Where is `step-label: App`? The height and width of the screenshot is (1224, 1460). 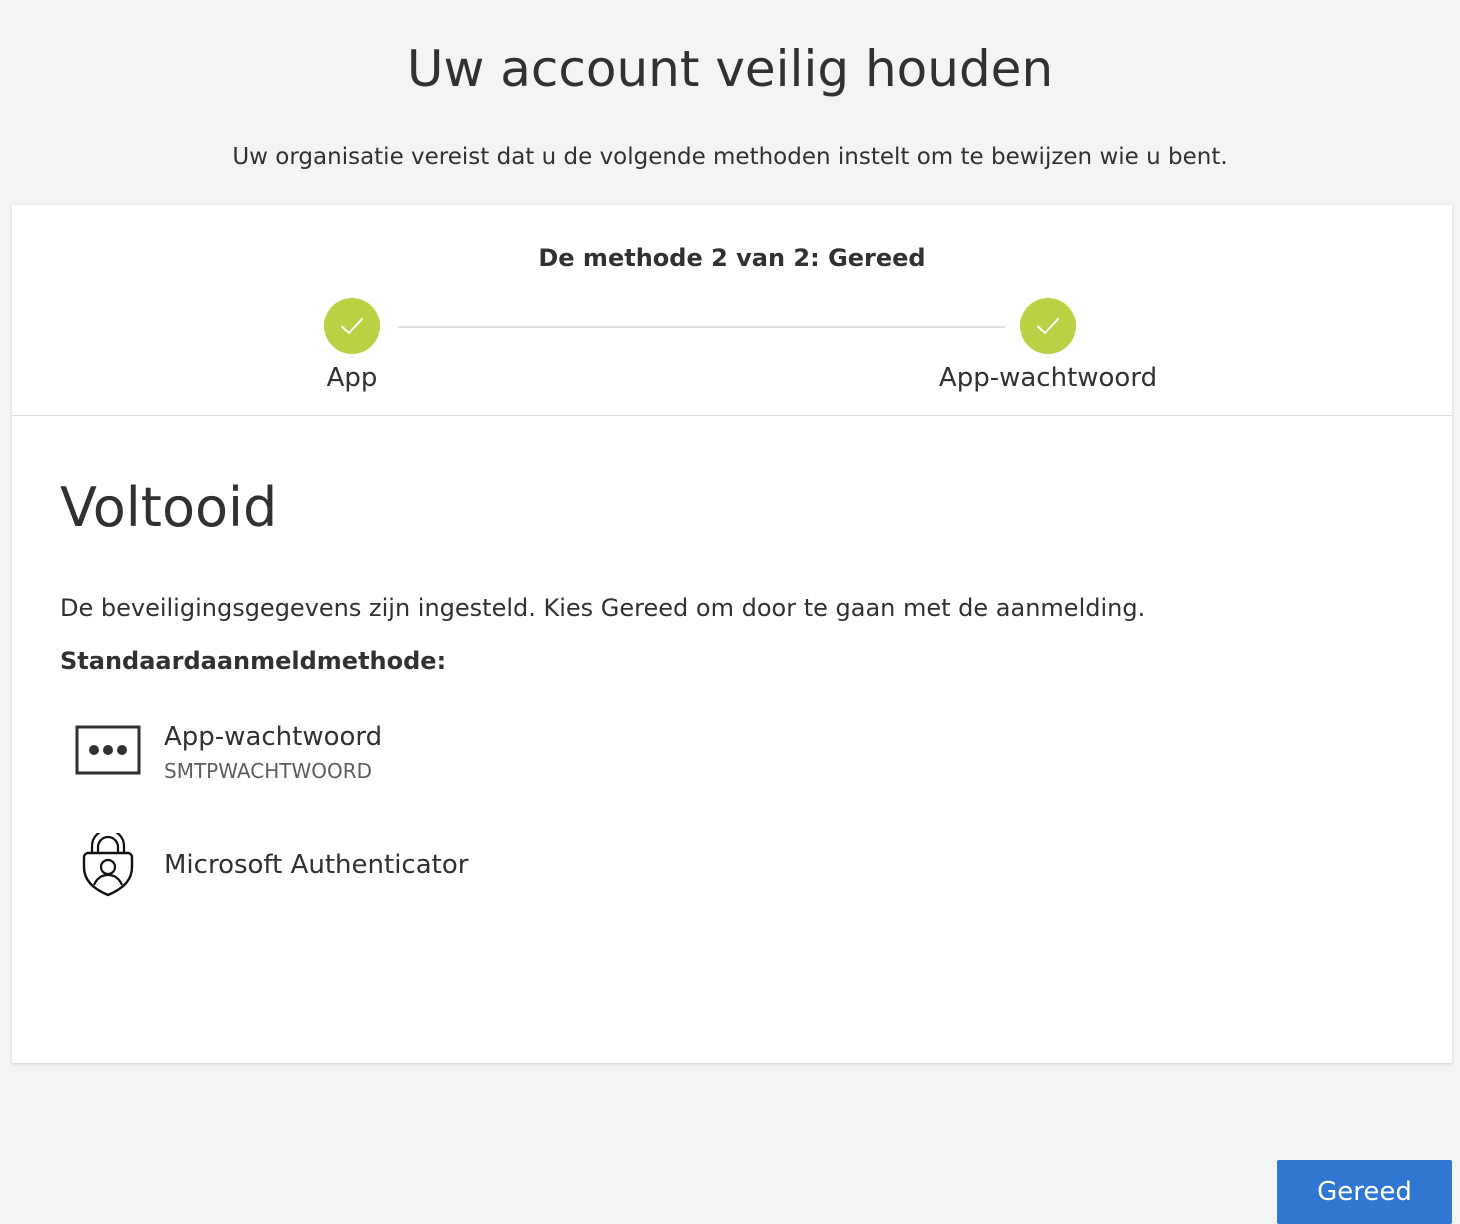
step-label: App is located at coordinates (352, 378).